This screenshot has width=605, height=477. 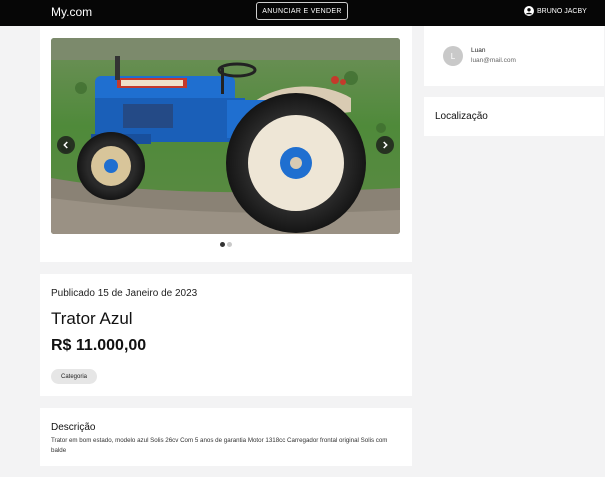 I want to click on category-chip: Categoria, so click(x=74, y=376).